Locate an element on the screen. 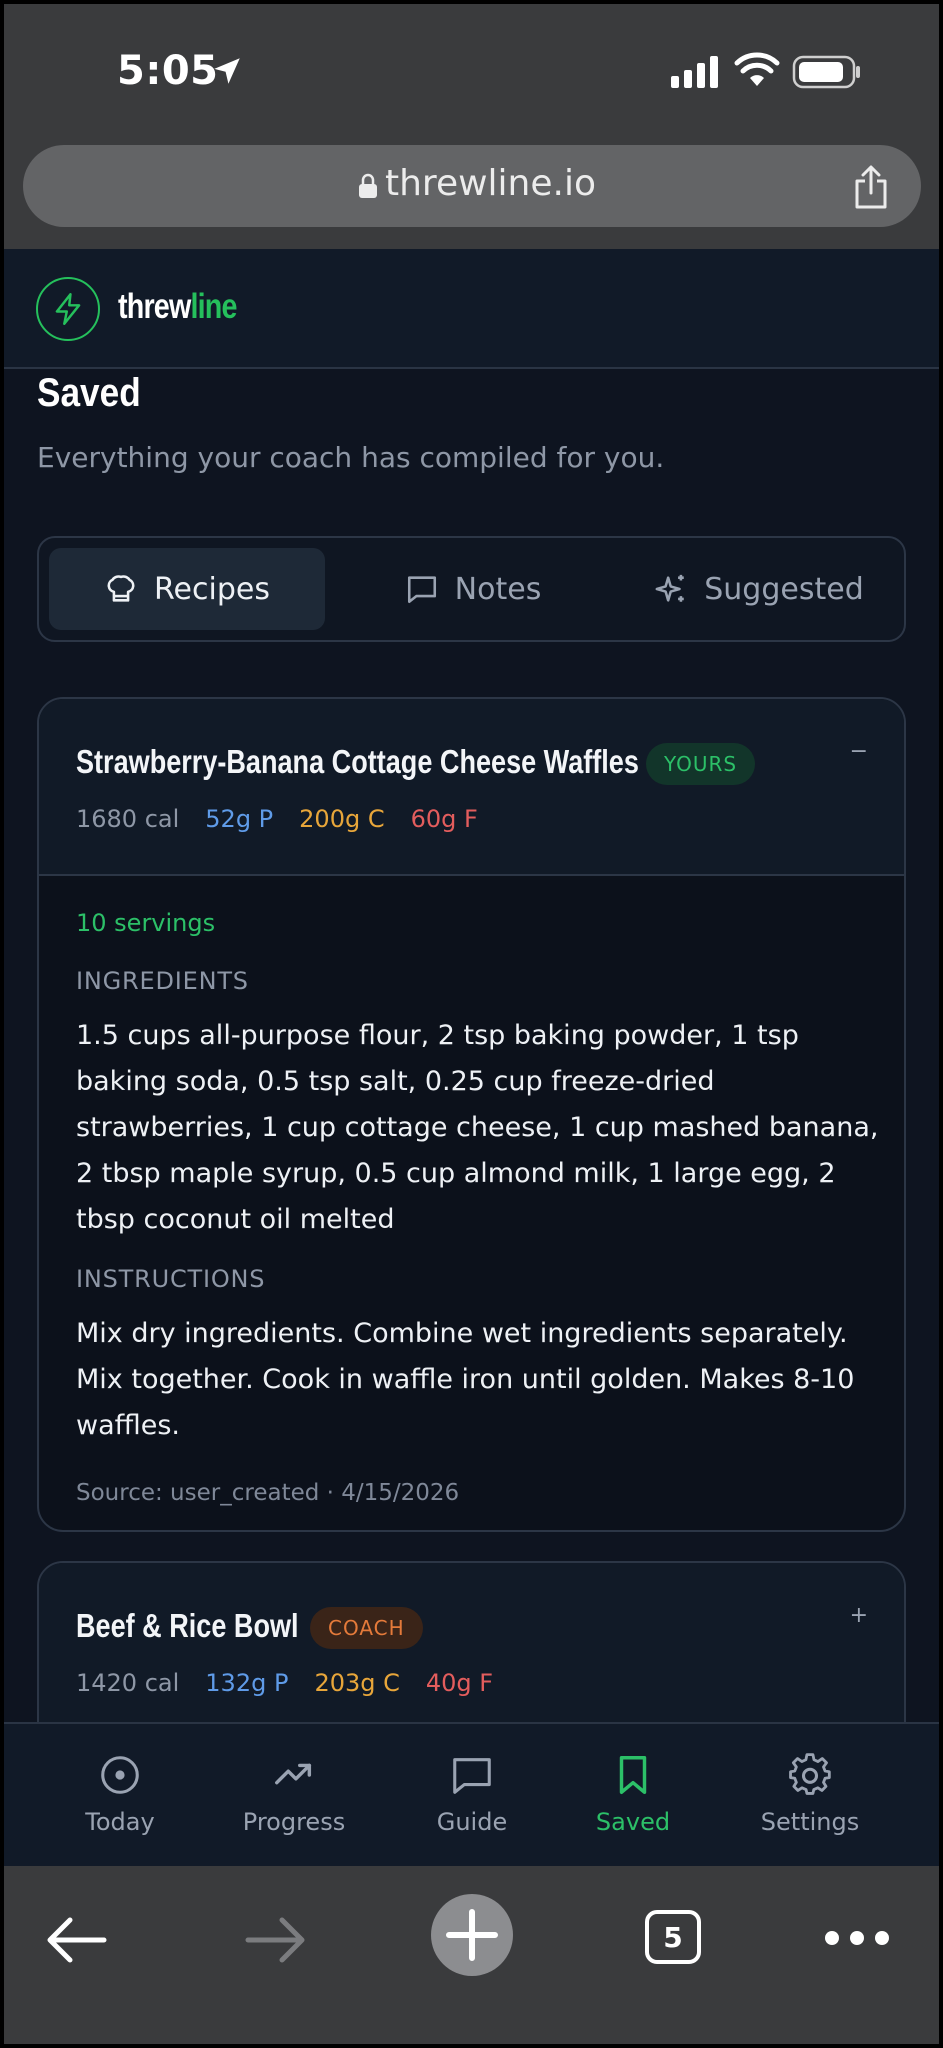 The width and height of the screenshot is (943, 2048). new-tab-button is located at coordinates (472, 1935).